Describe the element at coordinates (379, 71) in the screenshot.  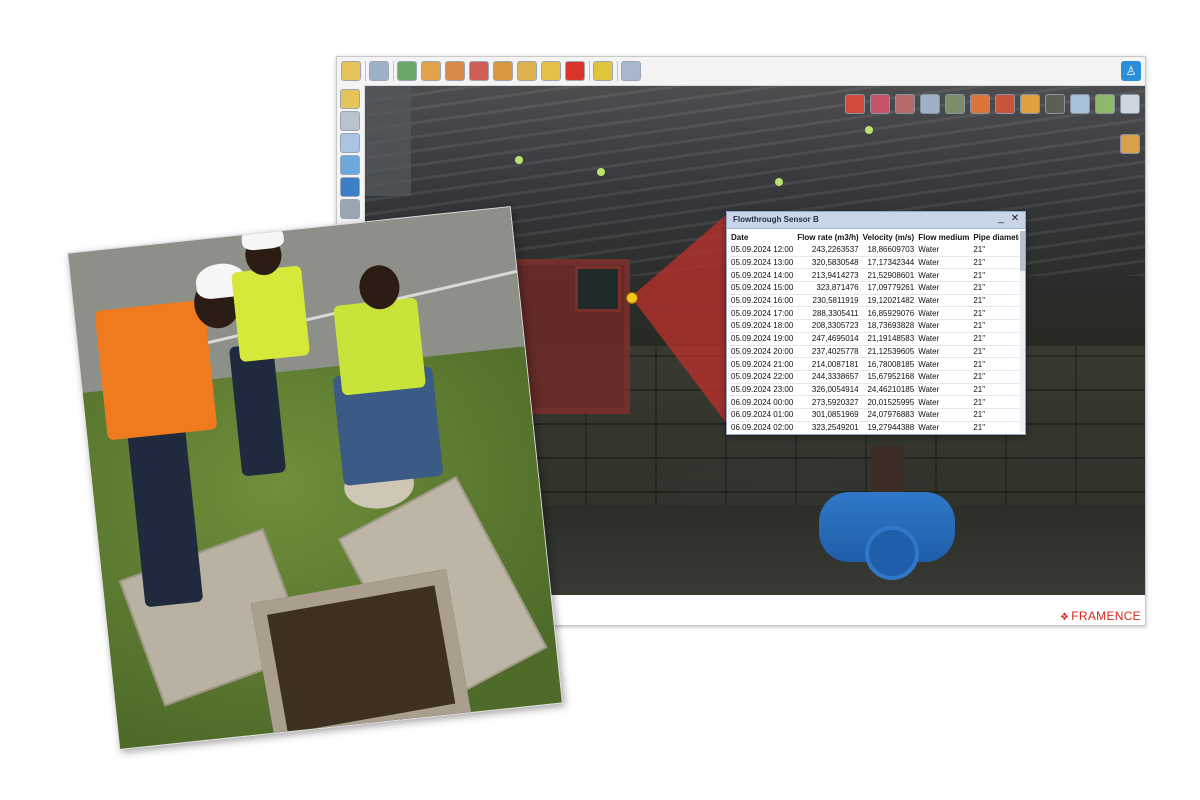
I see `print-icon` at that location.